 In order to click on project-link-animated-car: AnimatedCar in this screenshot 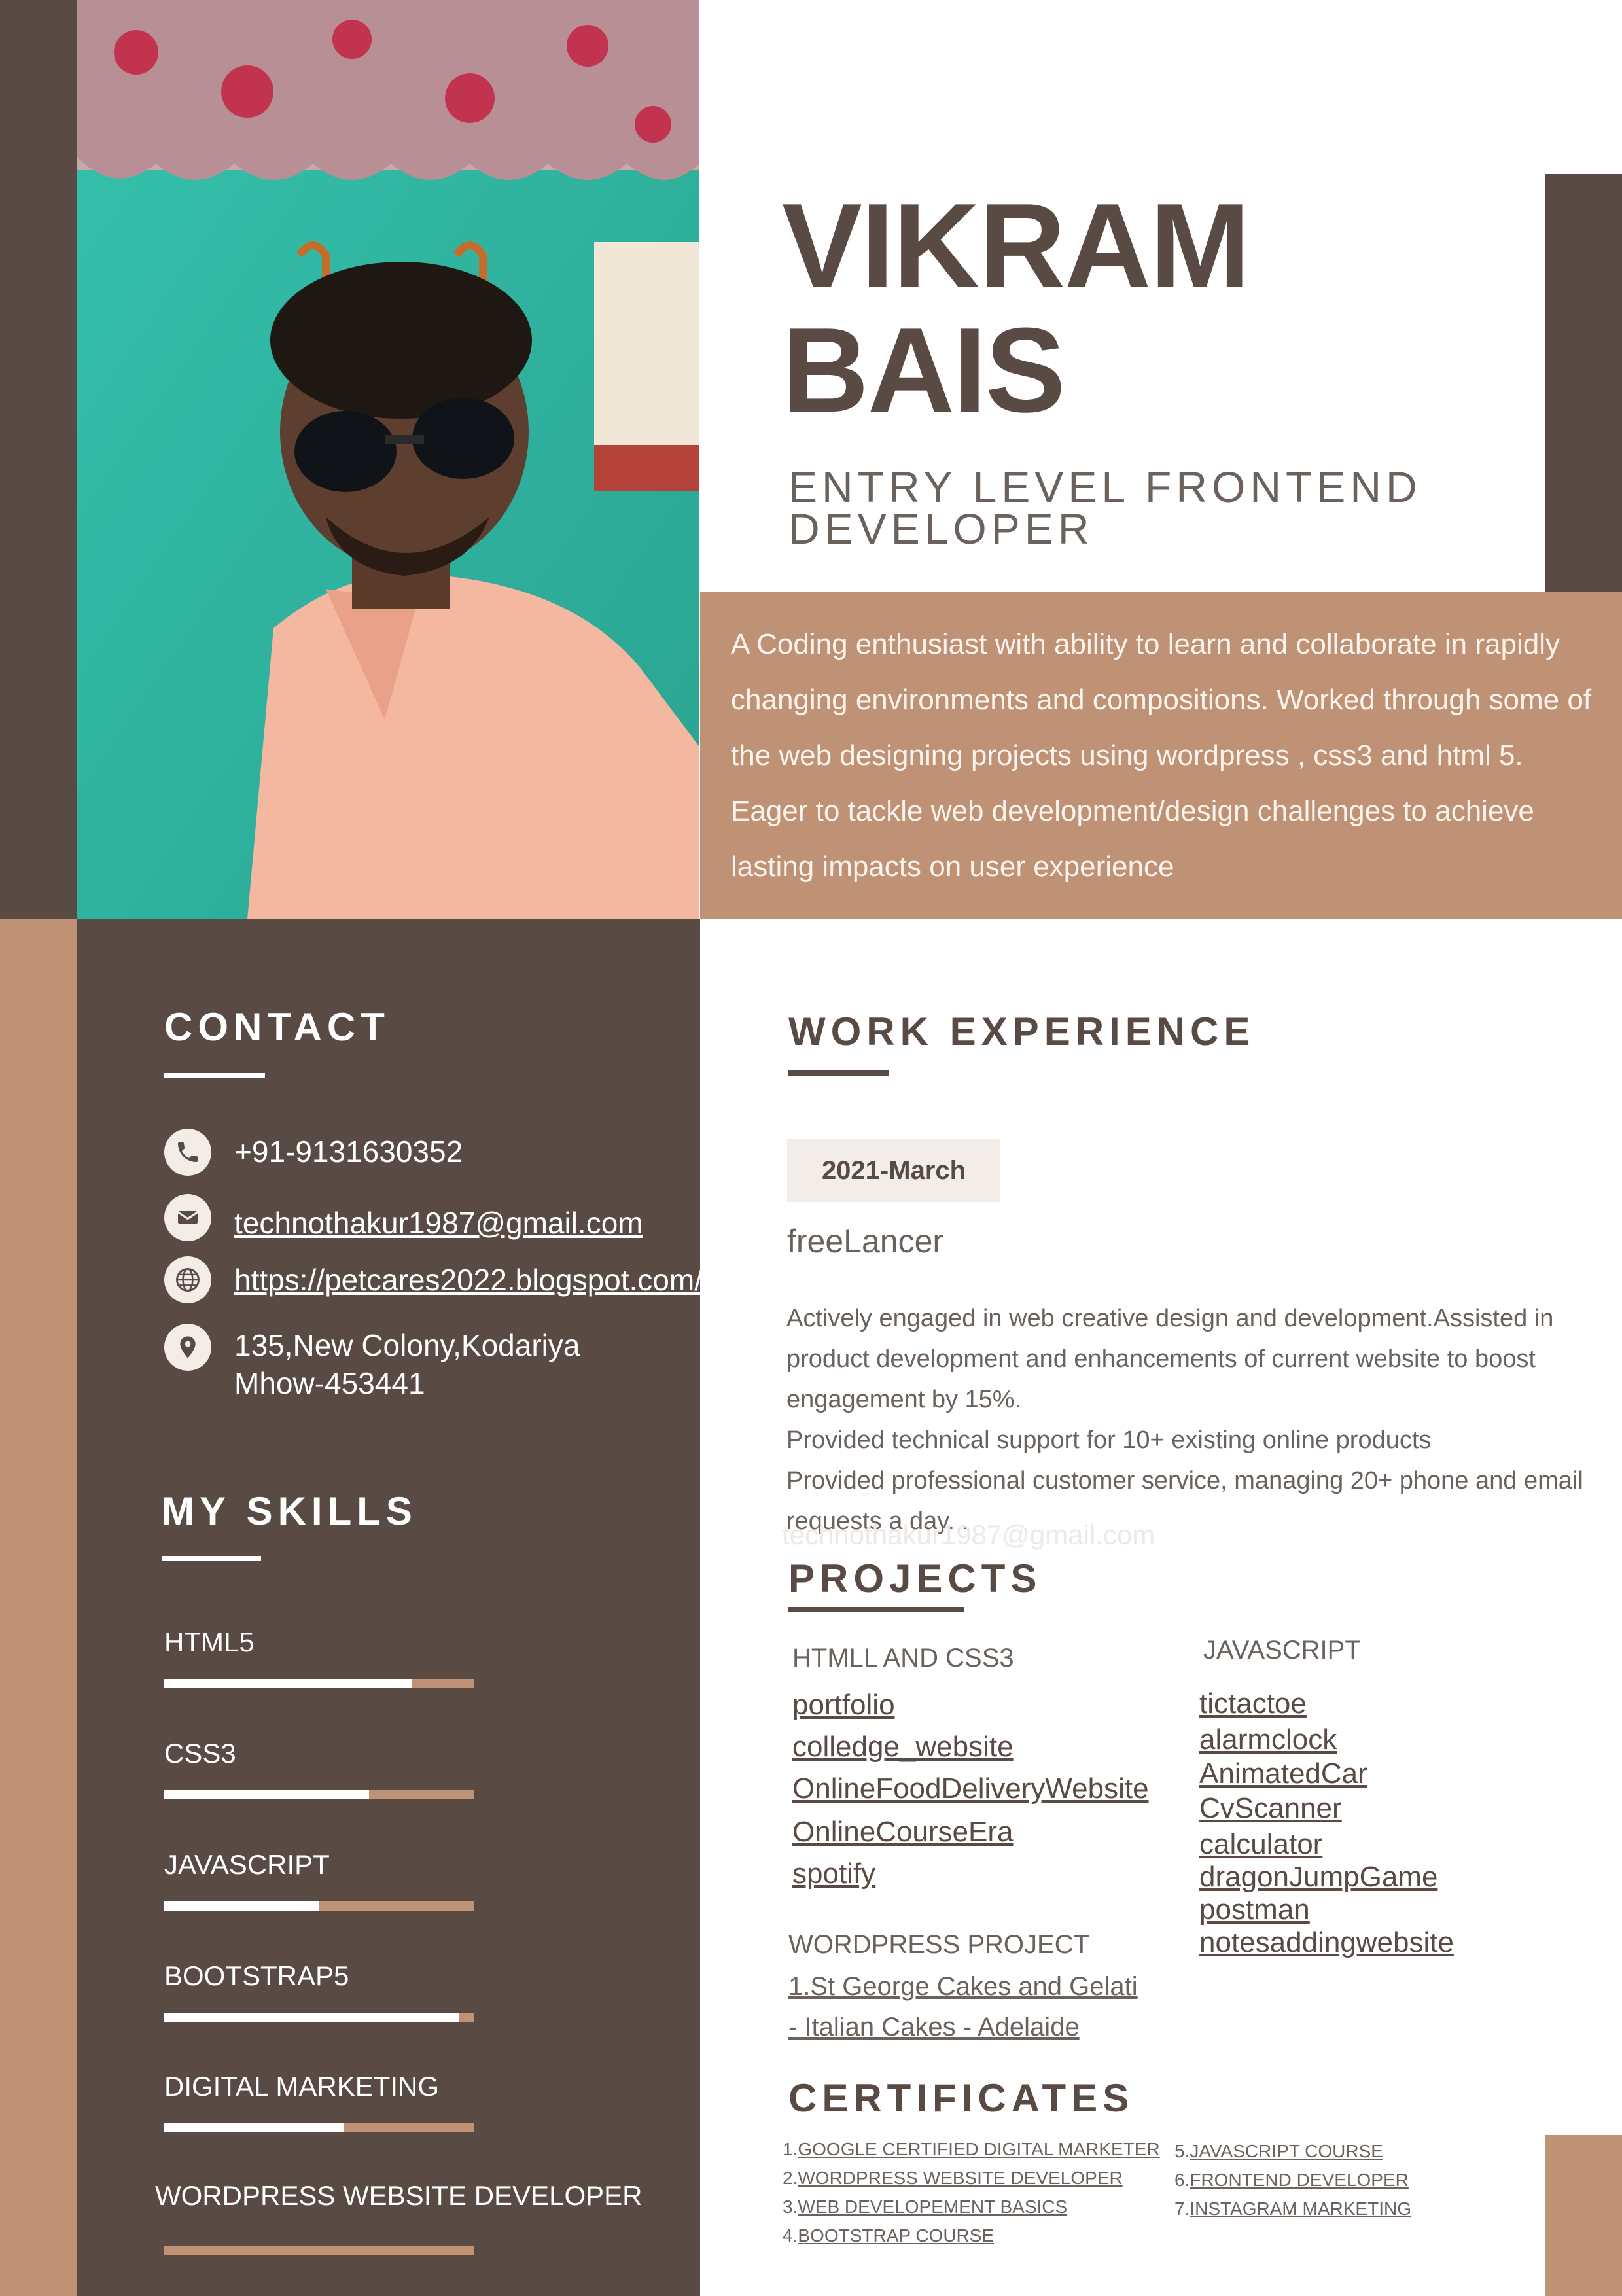, I will do `click(1326, 1774)`.